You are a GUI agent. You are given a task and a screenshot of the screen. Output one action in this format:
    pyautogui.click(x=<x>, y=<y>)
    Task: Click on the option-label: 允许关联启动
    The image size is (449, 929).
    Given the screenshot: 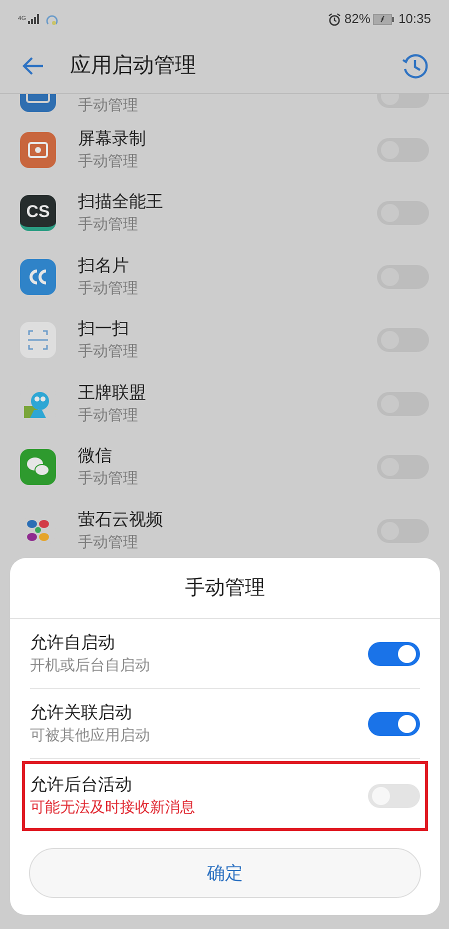 What is the action you would take?
    pyautogui.click(x=81, y=713)
    